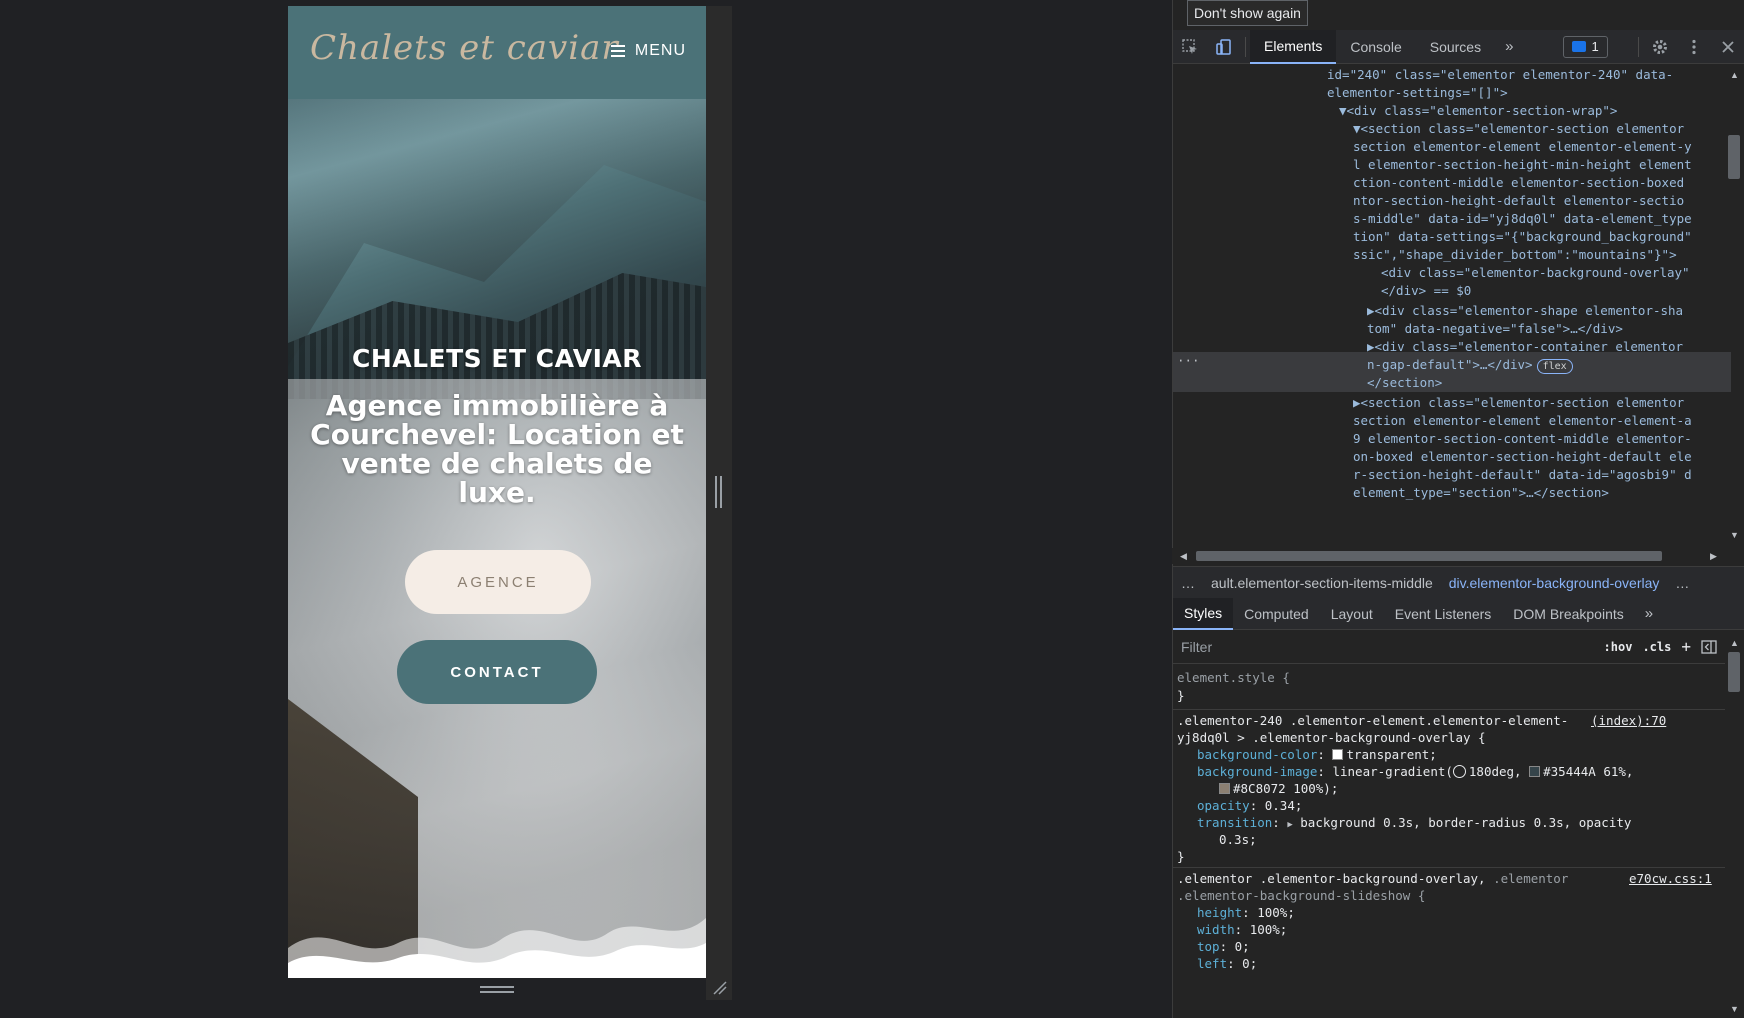 This screenshot has height=1018, width=1744. What do you see at coordinates (1585, 46) in the screenshot?
I see `issues-counter-button: 1` at bounding box center [1585, 46].